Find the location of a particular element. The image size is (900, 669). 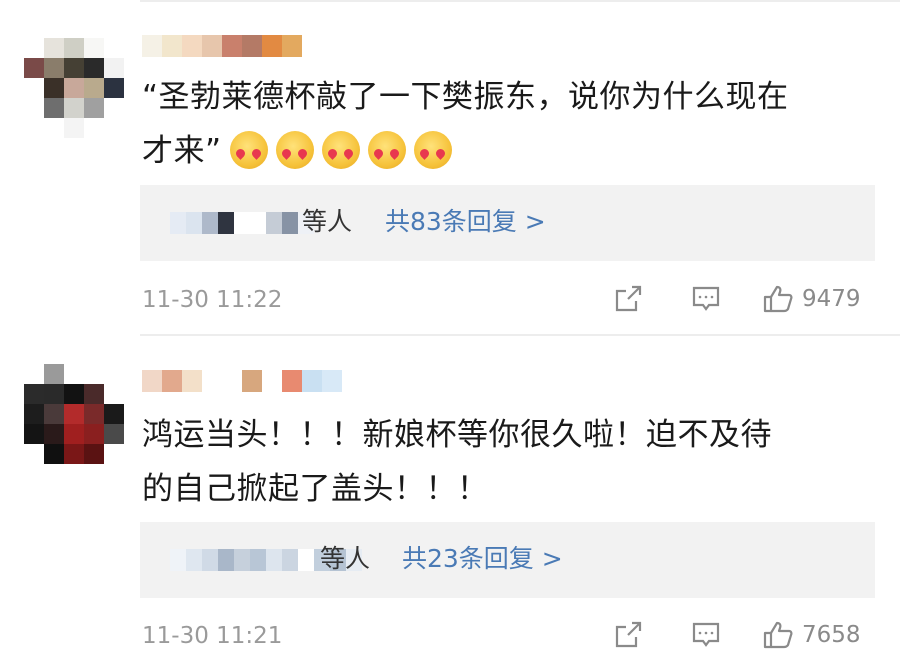

like-button: 7658 is located at coordinates (811, 635).